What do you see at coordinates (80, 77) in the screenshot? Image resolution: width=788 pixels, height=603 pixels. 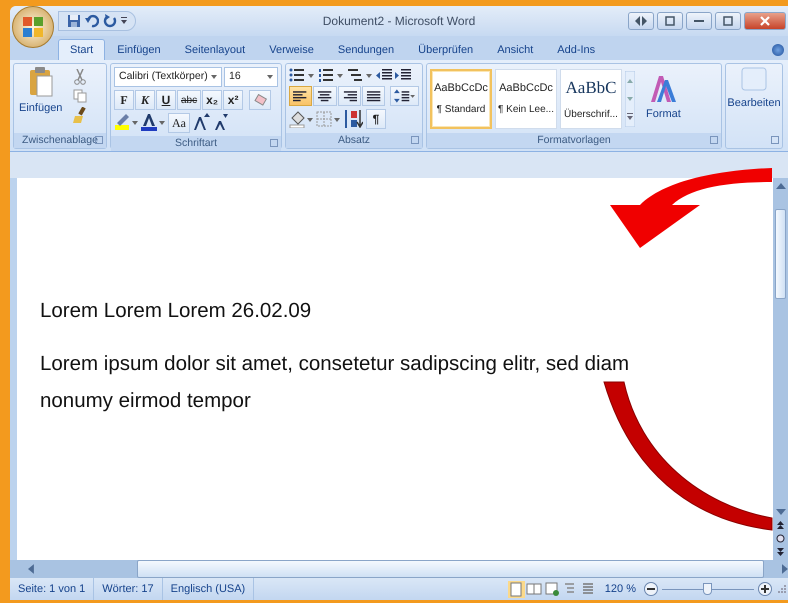 I see `cut-icon` at bounding box center [80, 77].